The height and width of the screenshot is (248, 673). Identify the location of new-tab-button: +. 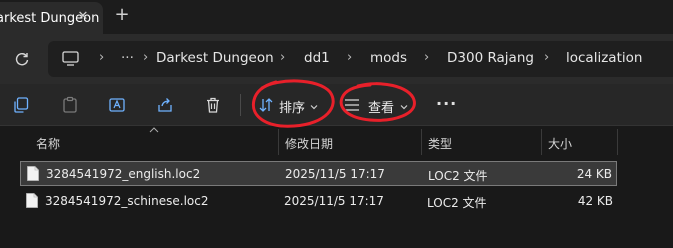
(122, 15).